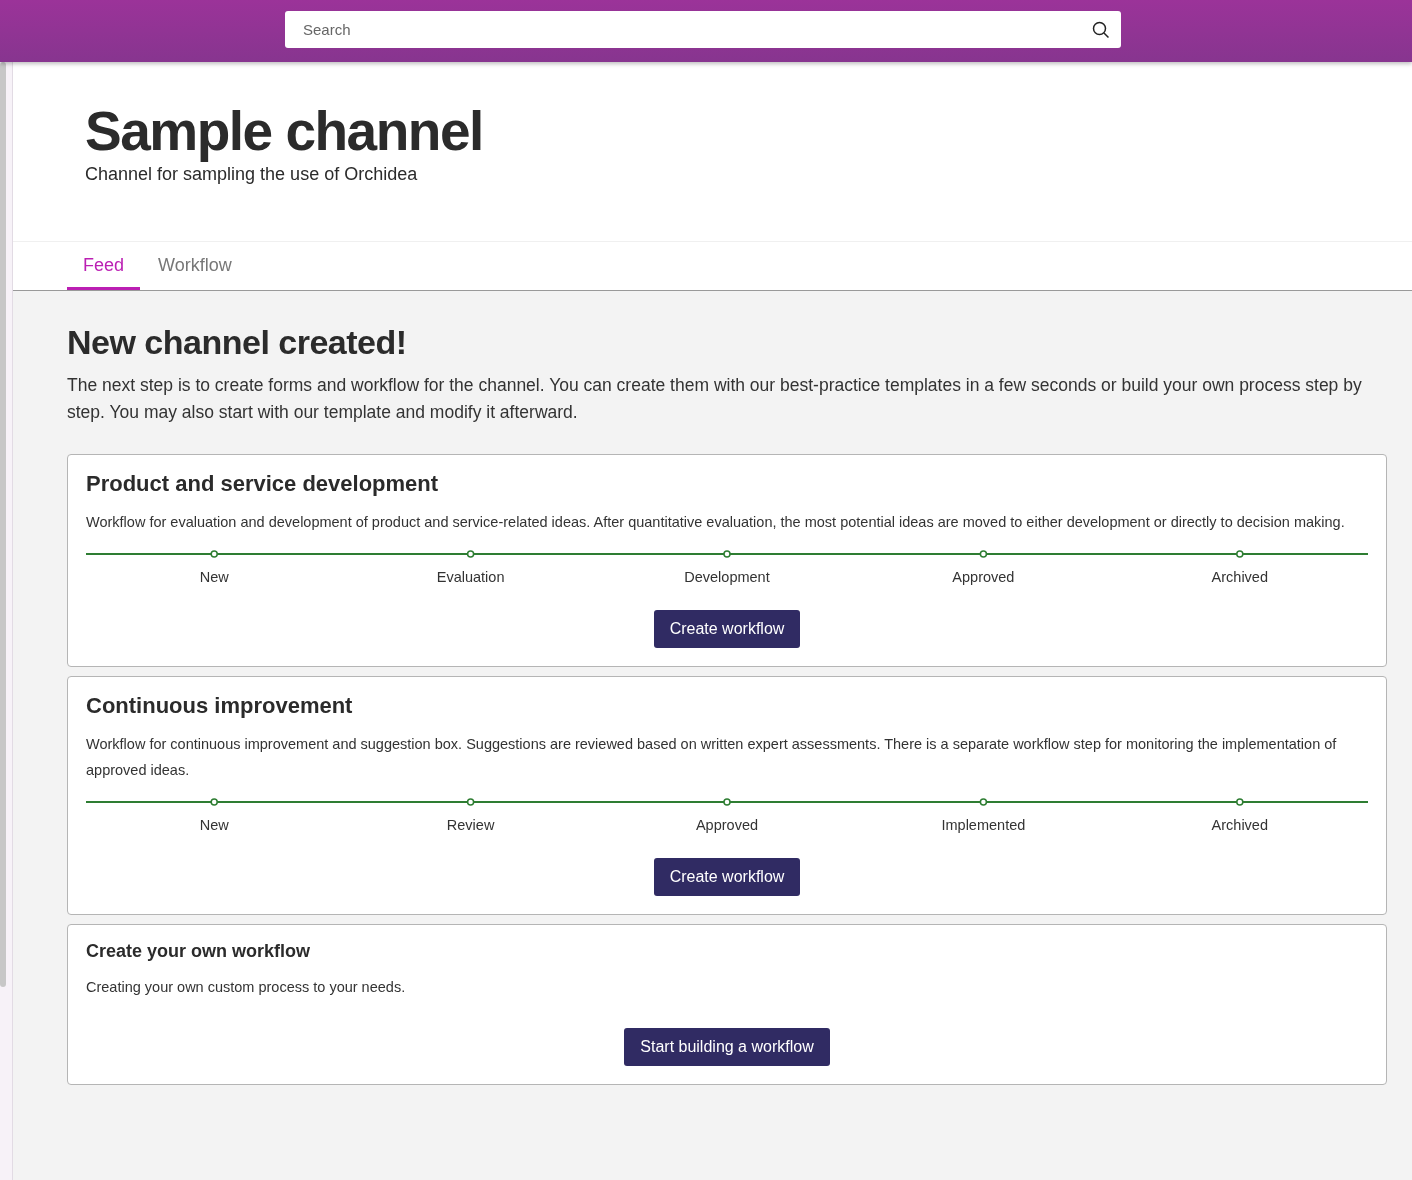 Image resolution: width=1412 pixels, height=1180 pixels. What do you see at coordinates (716, 522) in the screenshot?
I see `card-description: Workflow for evaluation and development of product and service-related ideas. After quantitative evaluation, the most potential ideas are moved to either development or directly to decision making.` at bounding box center [716, 522].